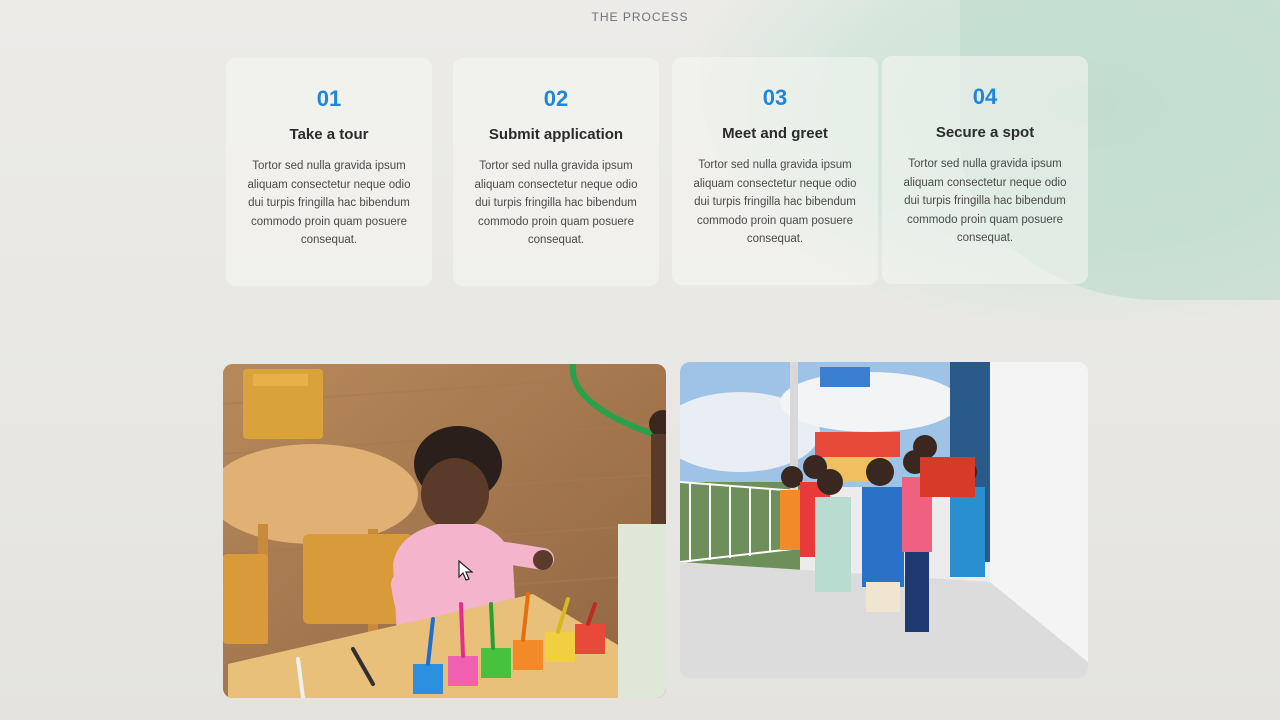 This screenshot has height=720, width=1280. What do you see at coordinates (329, 134) in the screenshot?
I see `step-title: Take a tour` at bounding box center [329, 134].